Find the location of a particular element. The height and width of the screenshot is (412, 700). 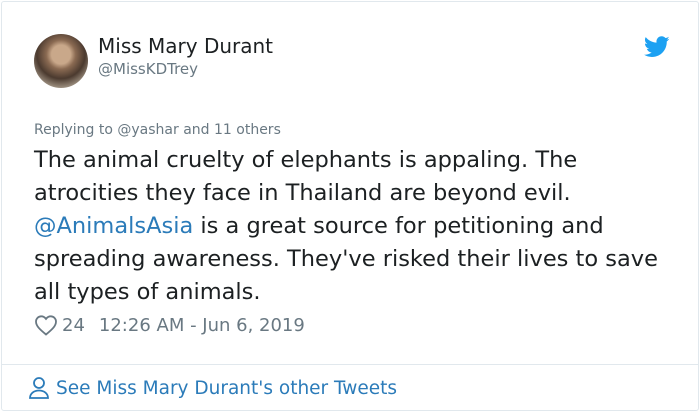

replying-prefix: Replying to is located at coordinates (76, 130).